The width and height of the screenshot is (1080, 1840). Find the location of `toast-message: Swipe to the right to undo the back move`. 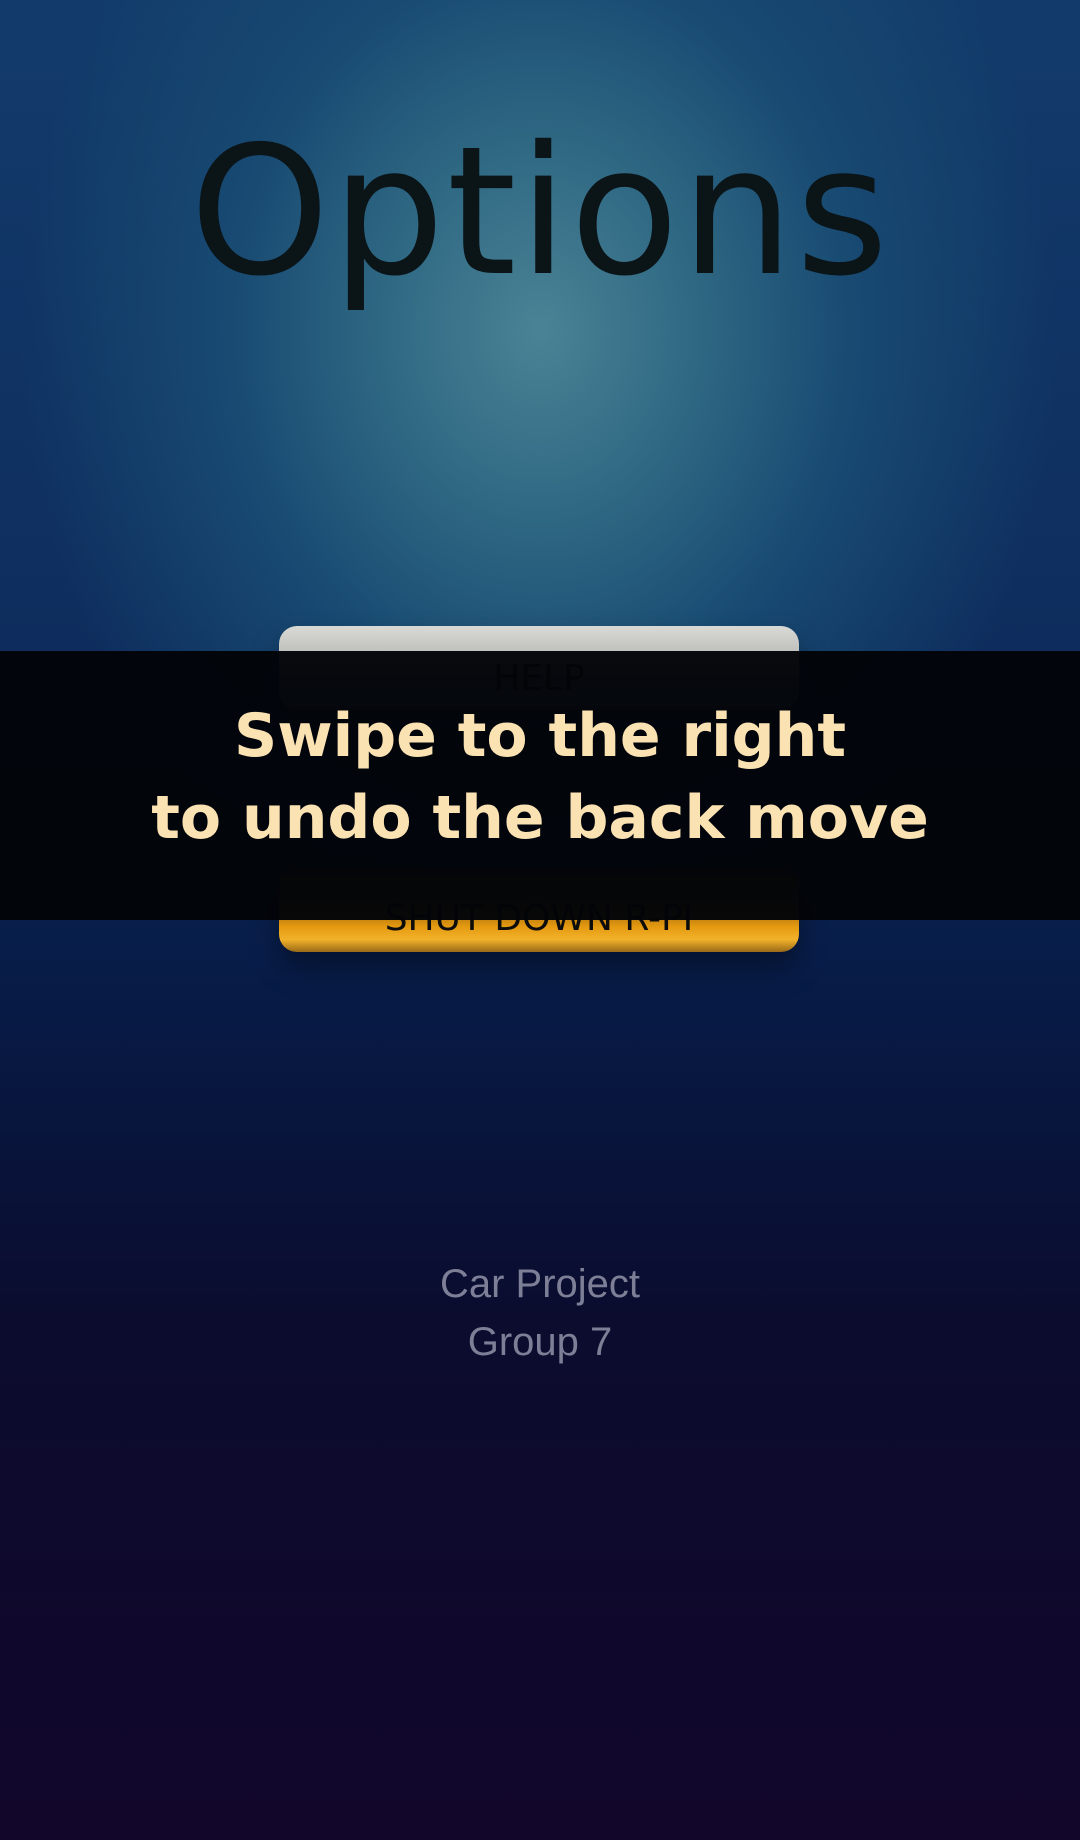

toast-message: Swipe to the right to undo the back move is located at coordinates (540, 785).